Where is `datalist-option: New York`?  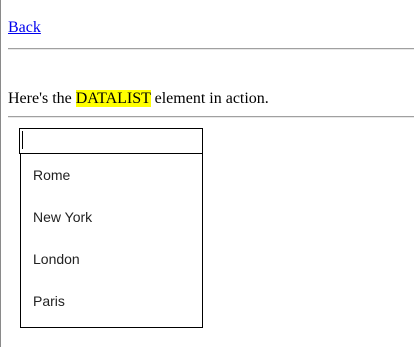 datalist-option: New York is located at coordinates (62, 217).